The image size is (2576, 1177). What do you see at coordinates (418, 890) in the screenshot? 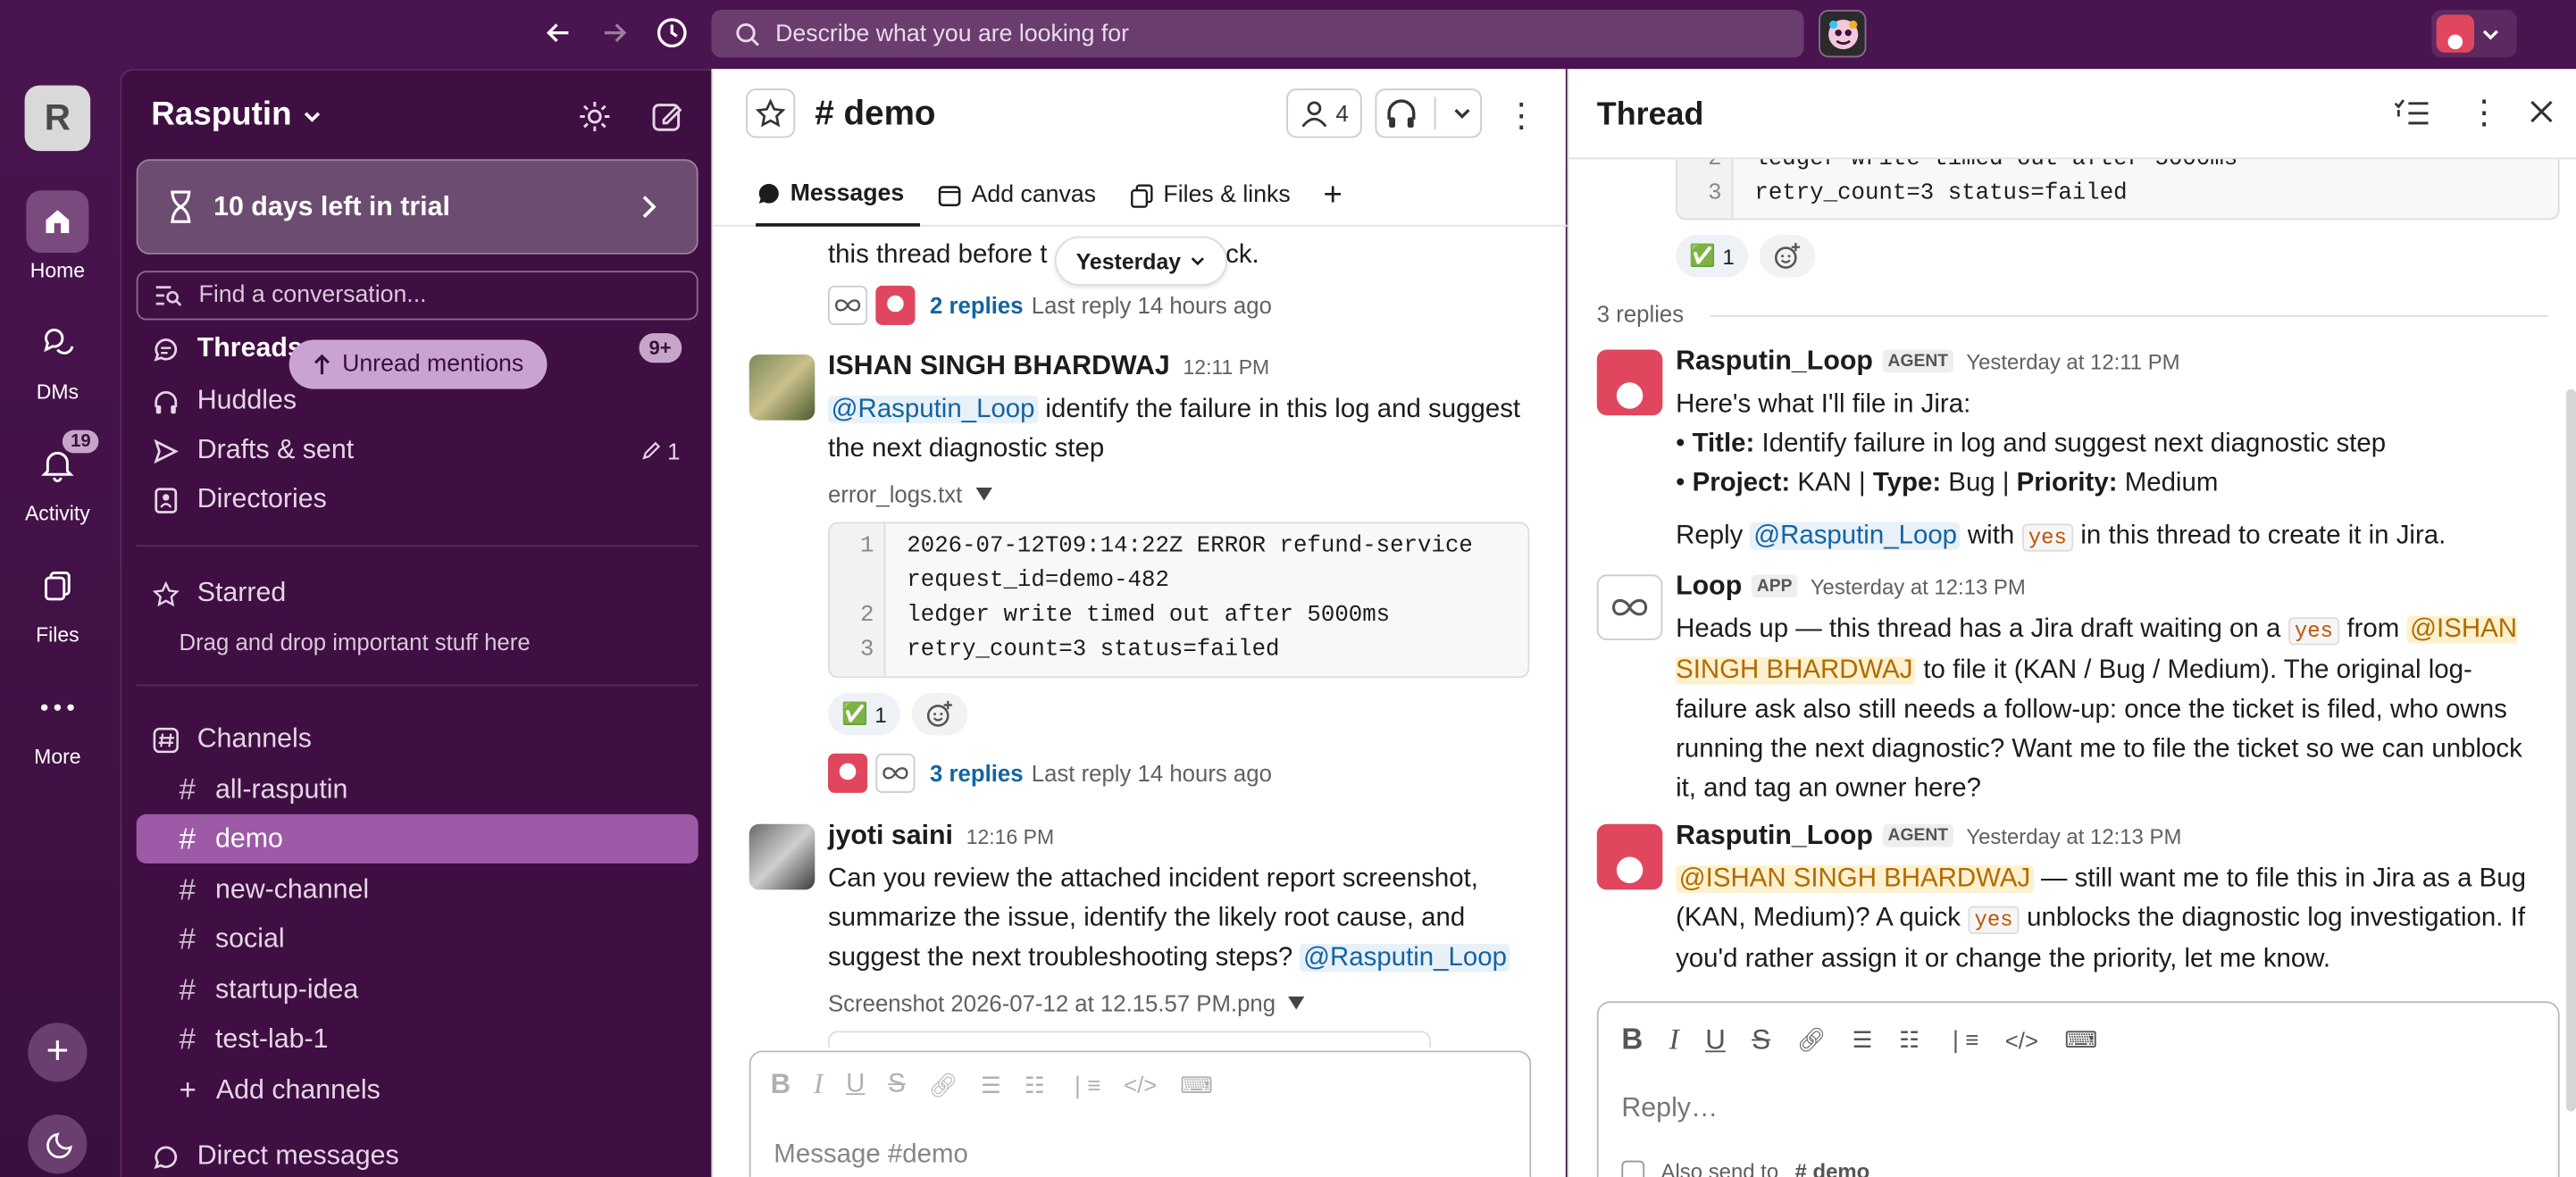
I see `sidebar-item-channel: # new-channel` at bounding box center [418, 890].